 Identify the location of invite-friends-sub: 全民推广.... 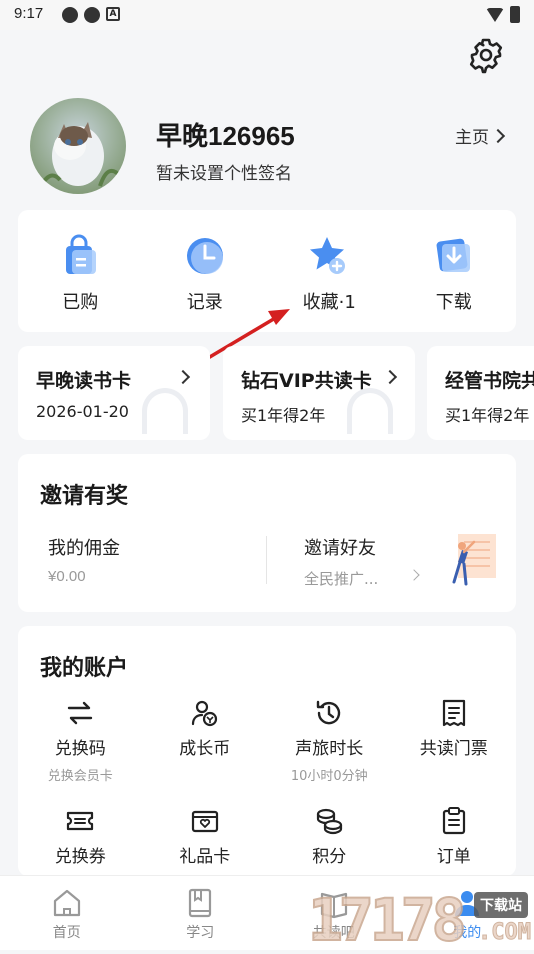
(341, 578).